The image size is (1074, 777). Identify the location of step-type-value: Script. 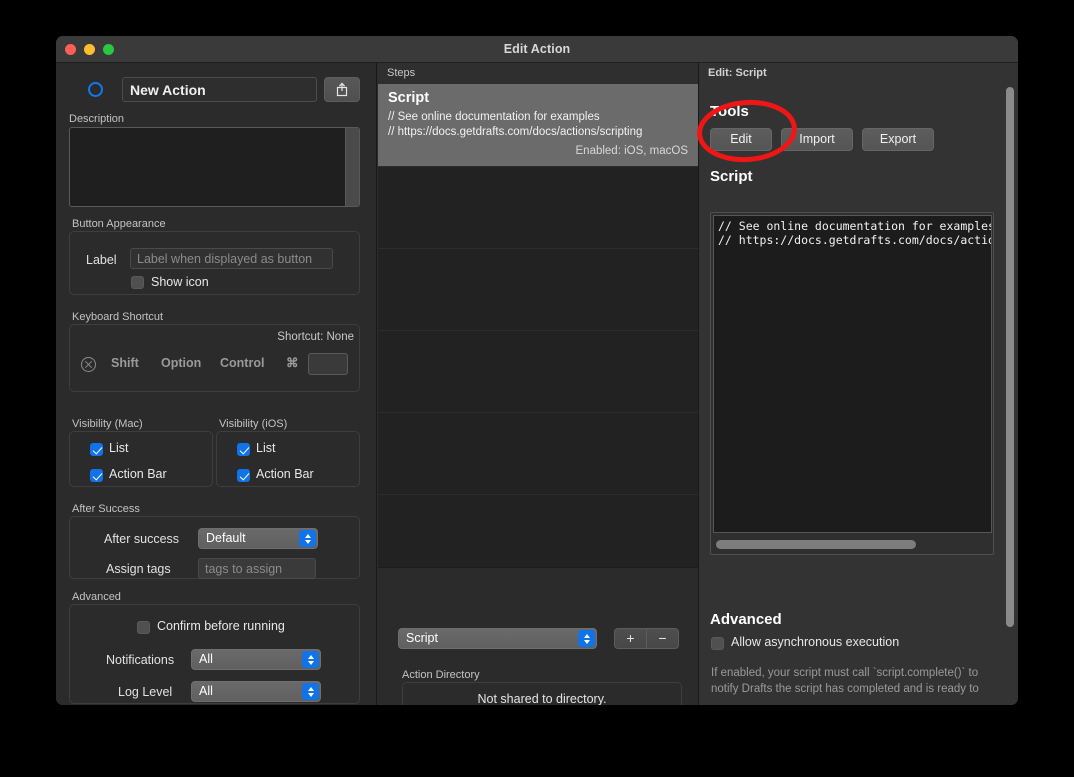
(422, 638).